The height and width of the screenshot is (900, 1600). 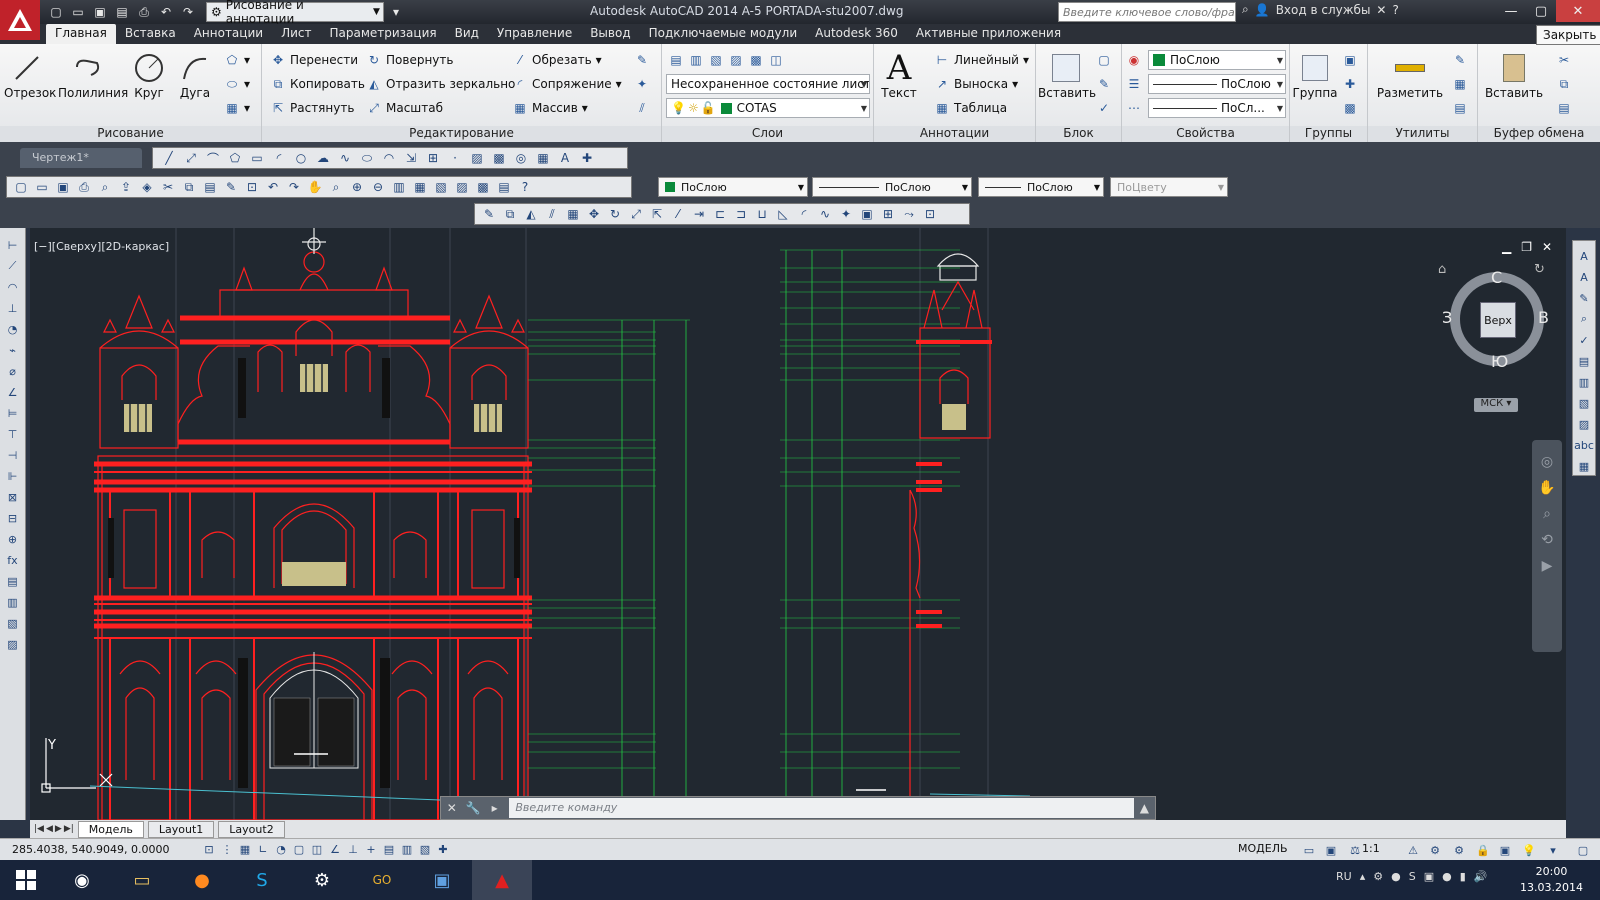 What do you see at coordinates (1584, 319) in the screenshot?
I see `find-text-icon: ⌕` at bounding box center [1584, 319].